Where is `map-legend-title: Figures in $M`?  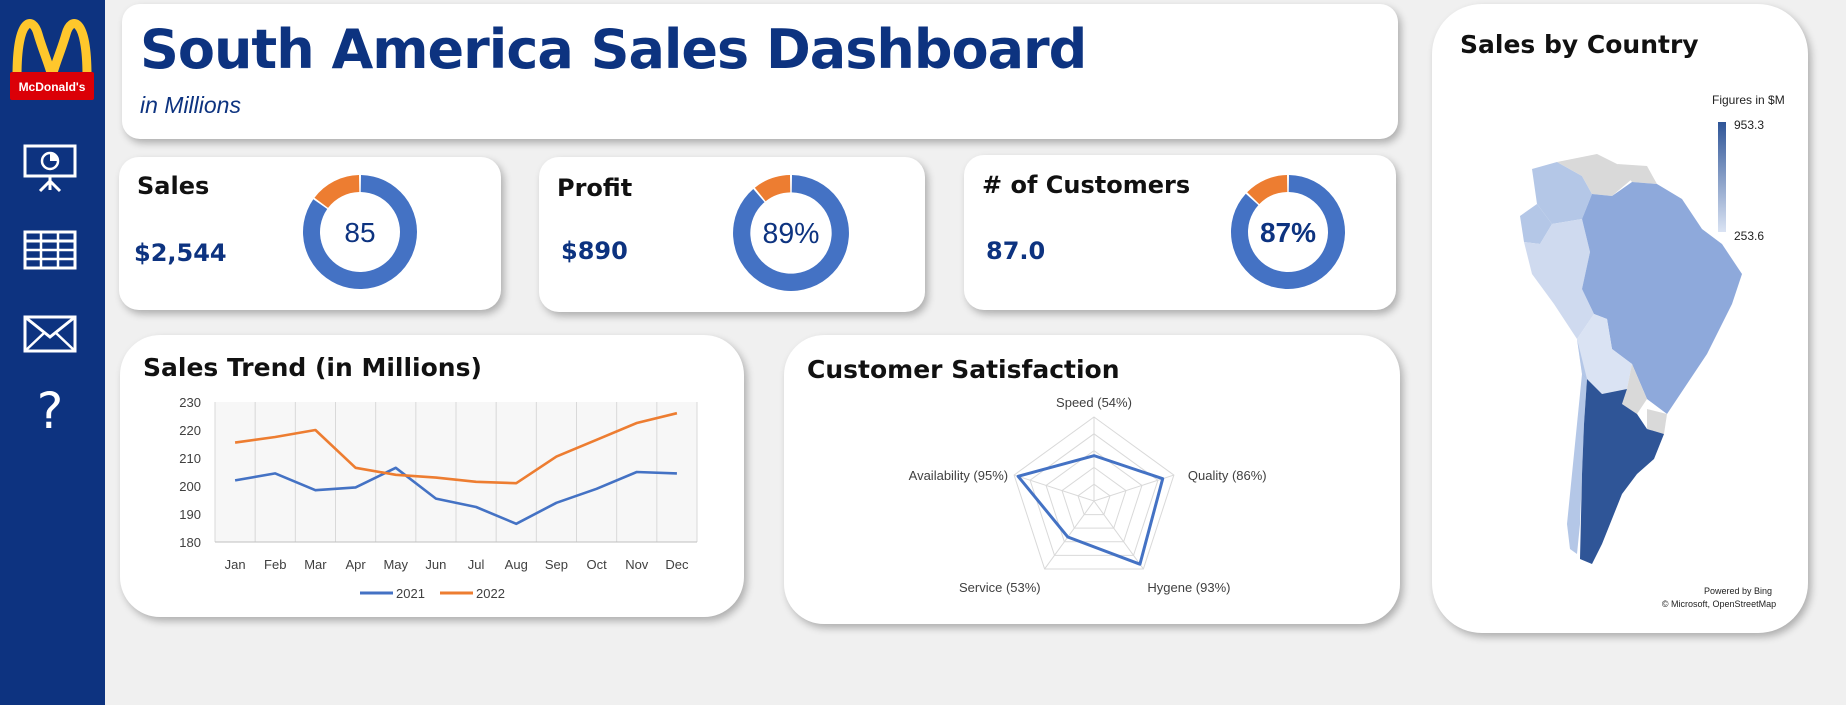
map-legend-title: Figures in $M is located at coordinates (1748, 100).